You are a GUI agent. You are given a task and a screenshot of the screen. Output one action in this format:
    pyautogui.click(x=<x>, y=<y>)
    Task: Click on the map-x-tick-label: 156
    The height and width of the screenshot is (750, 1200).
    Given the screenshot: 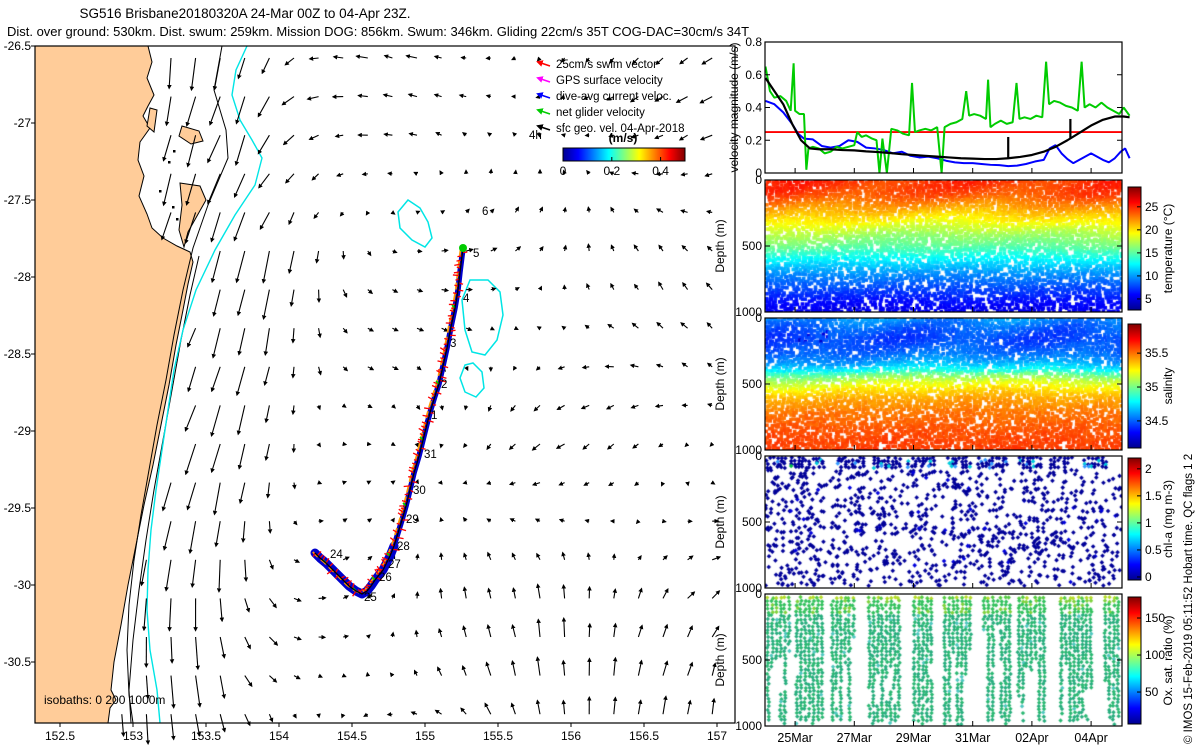 What is the action you would take?
    pyautogui.click(x=571, y=736)
    